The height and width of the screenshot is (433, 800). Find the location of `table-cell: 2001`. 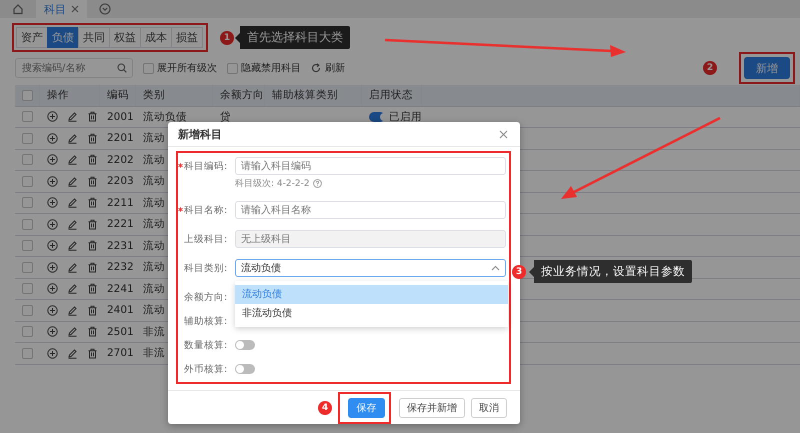

table-cell: 2001 is located at coordinates (120, 116).